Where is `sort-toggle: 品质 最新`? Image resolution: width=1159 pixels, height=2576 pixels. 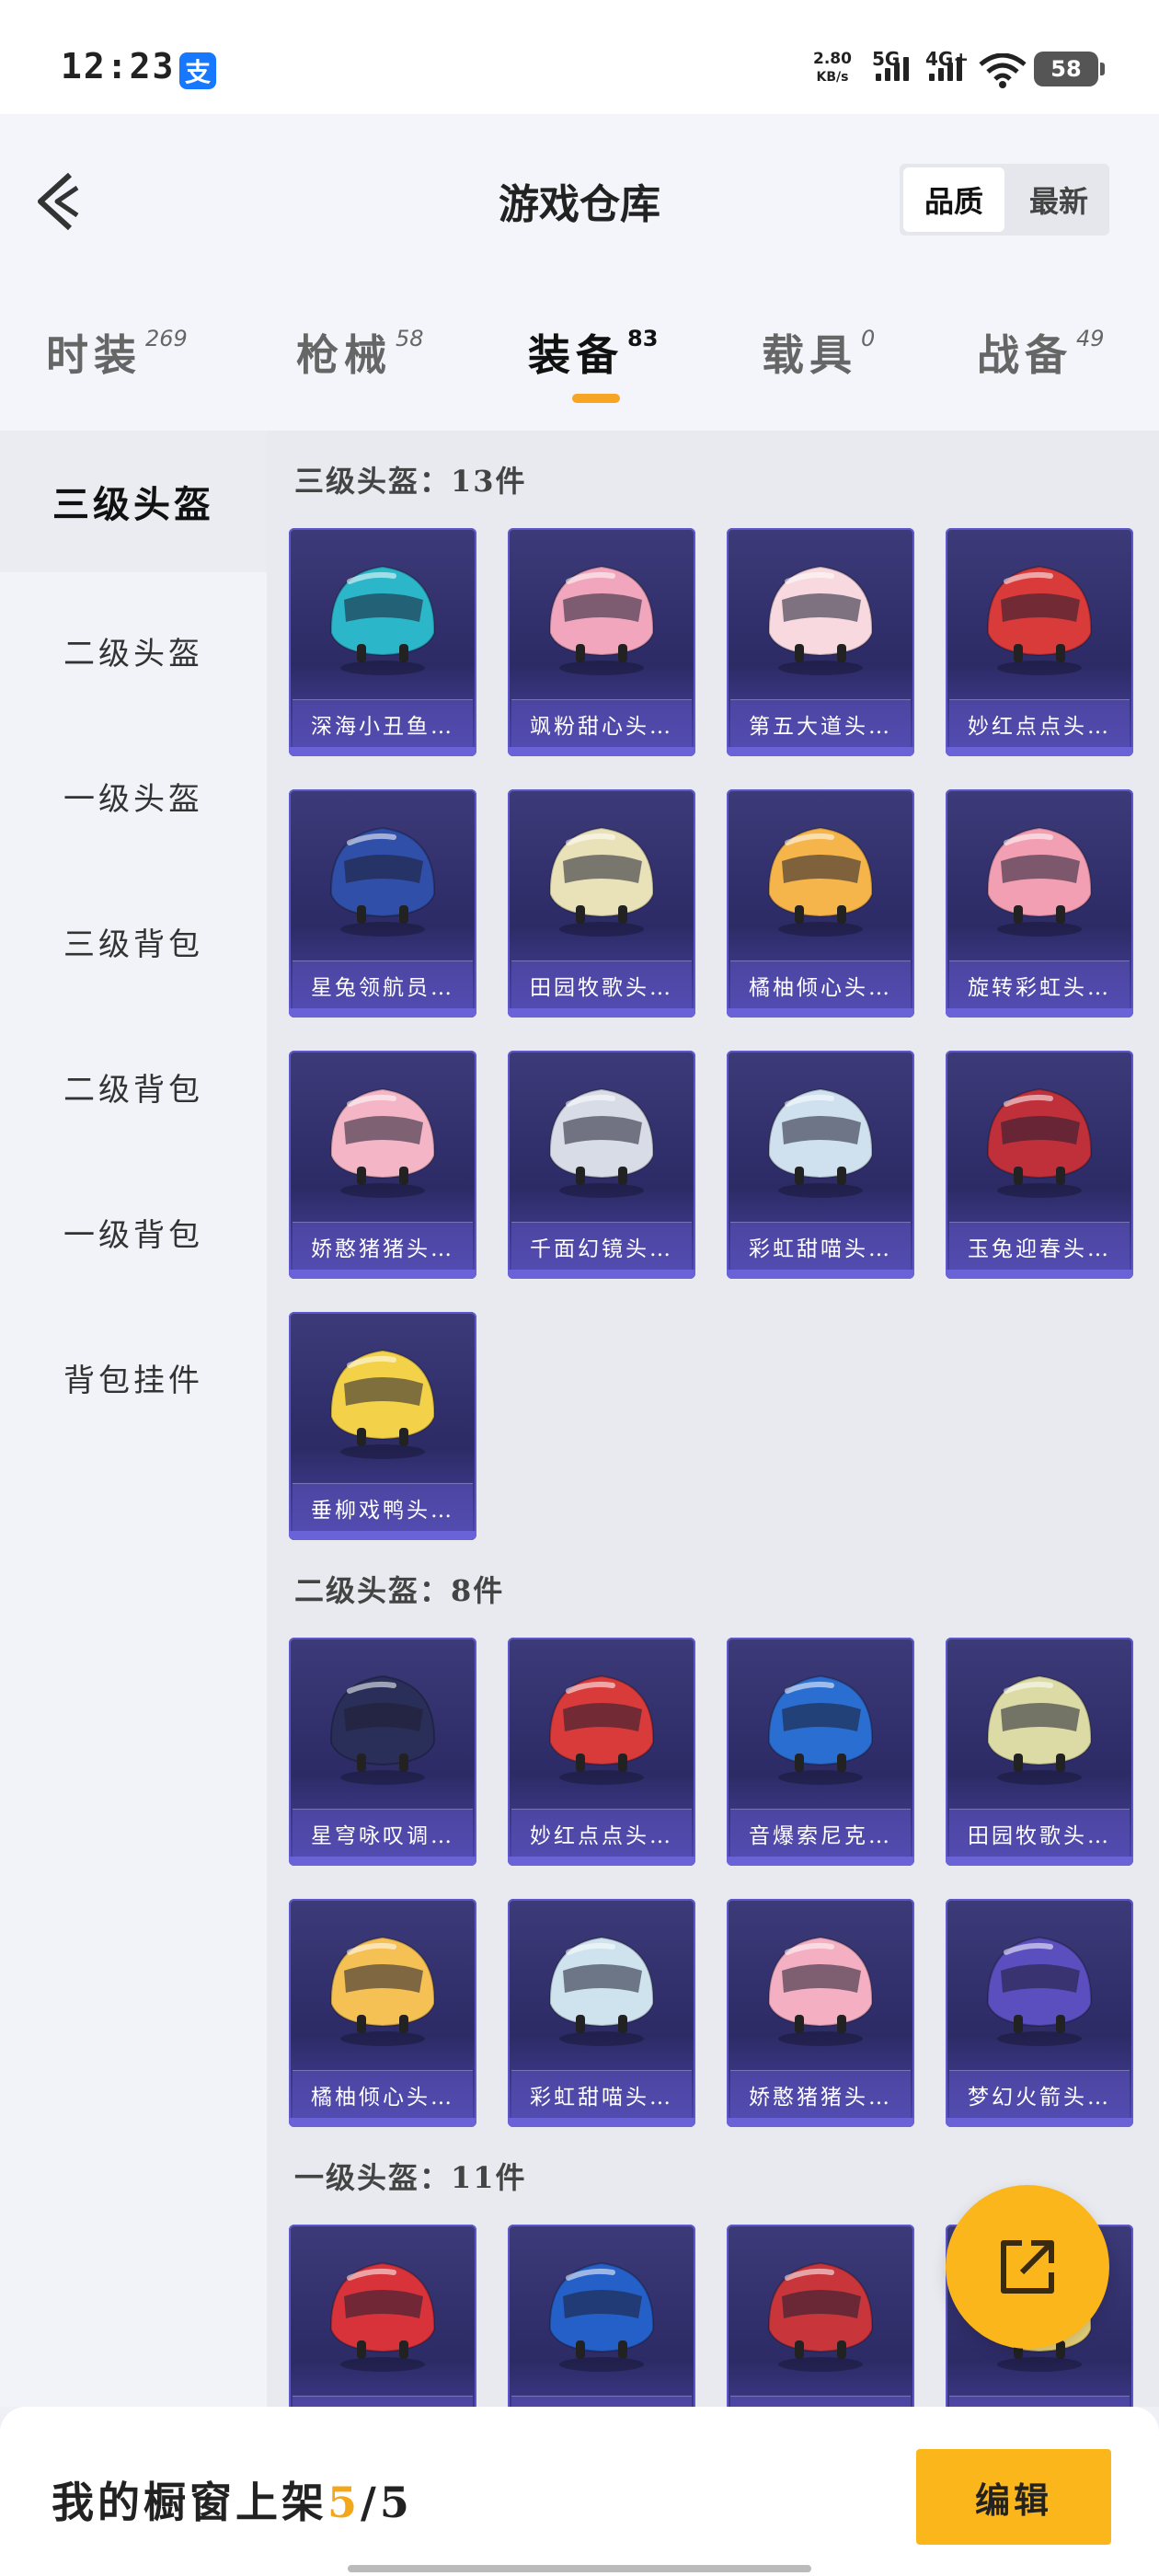
sort-toggle: 品质 最新 is located at coordinates (1004, 200).